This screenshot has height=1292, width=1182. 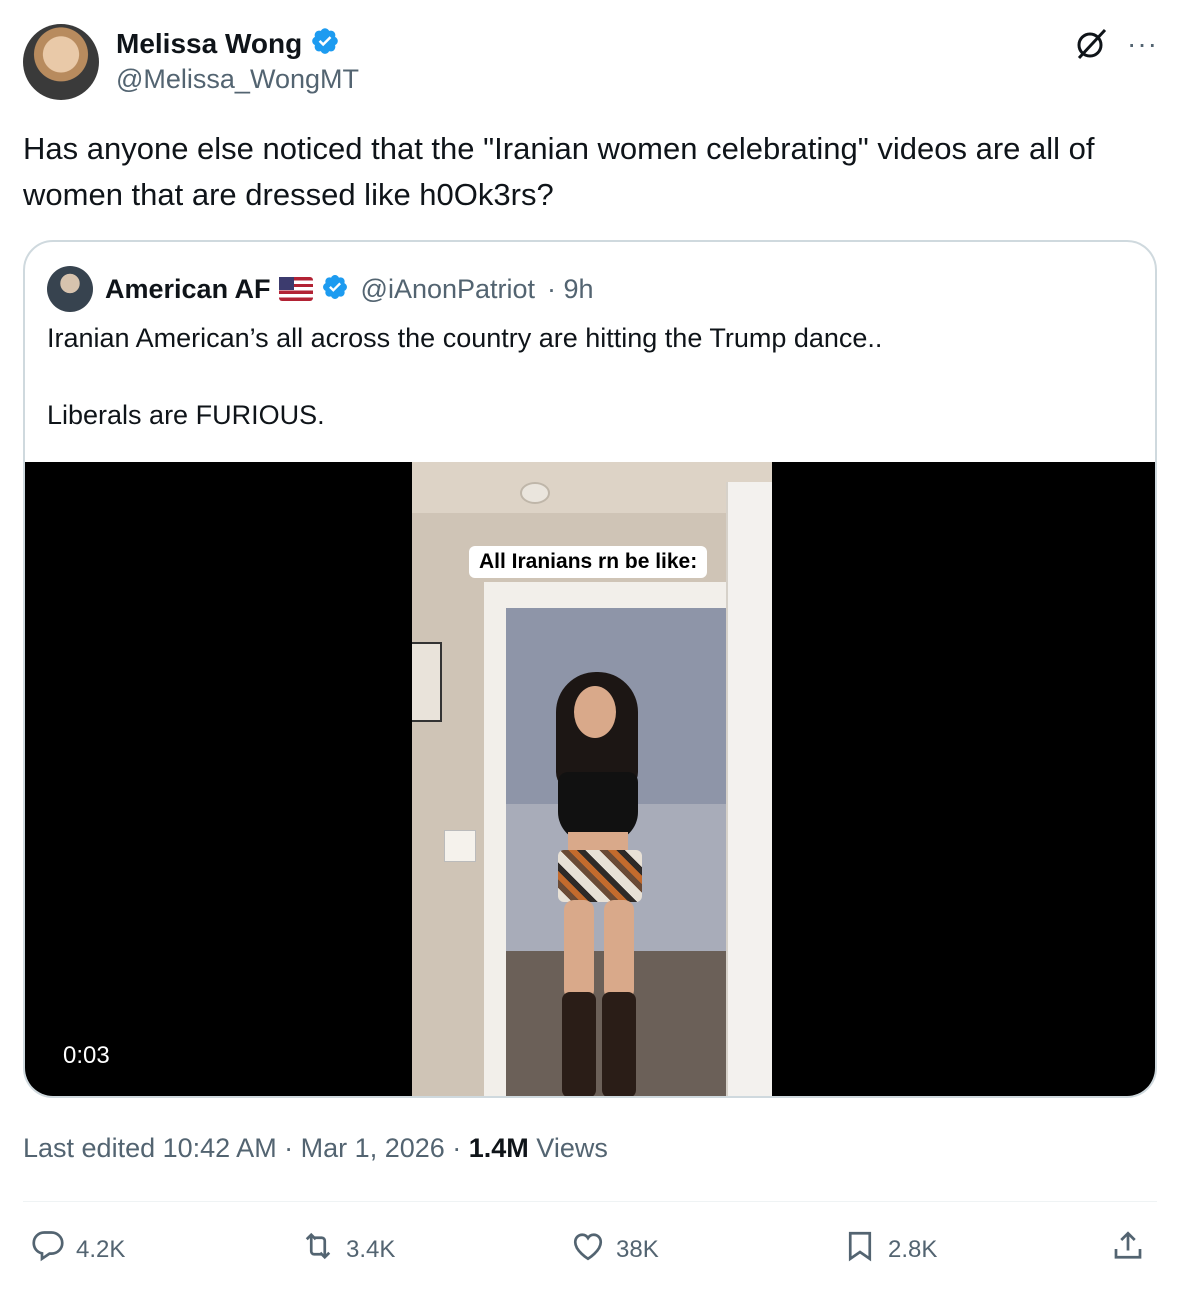 What do you see at coordinates (460, 846) in the screenshot?
I see `light-switch` at bounding box center [460, 846].